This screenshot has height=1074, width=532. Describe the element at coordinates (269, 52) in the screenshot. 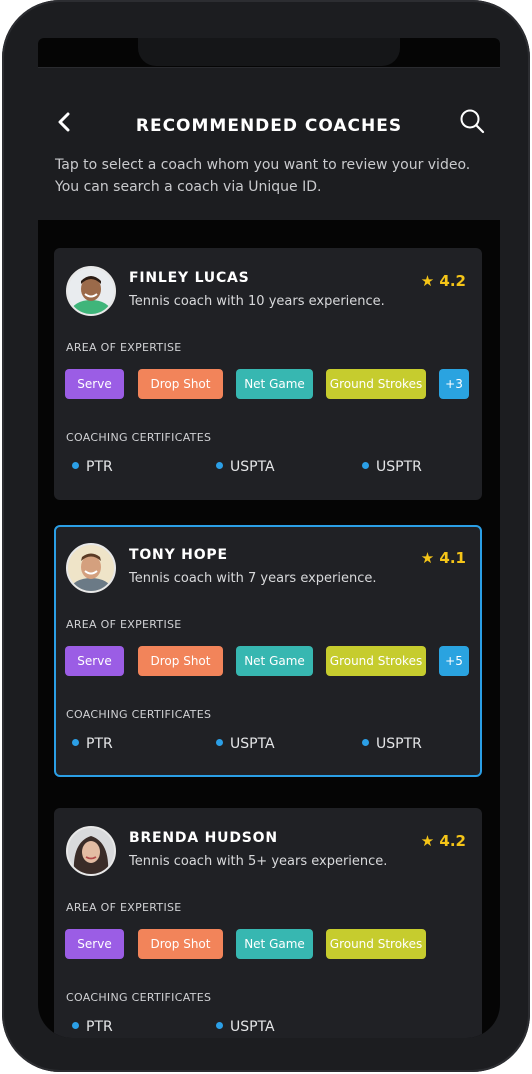

I see `phone-notch` at that location.